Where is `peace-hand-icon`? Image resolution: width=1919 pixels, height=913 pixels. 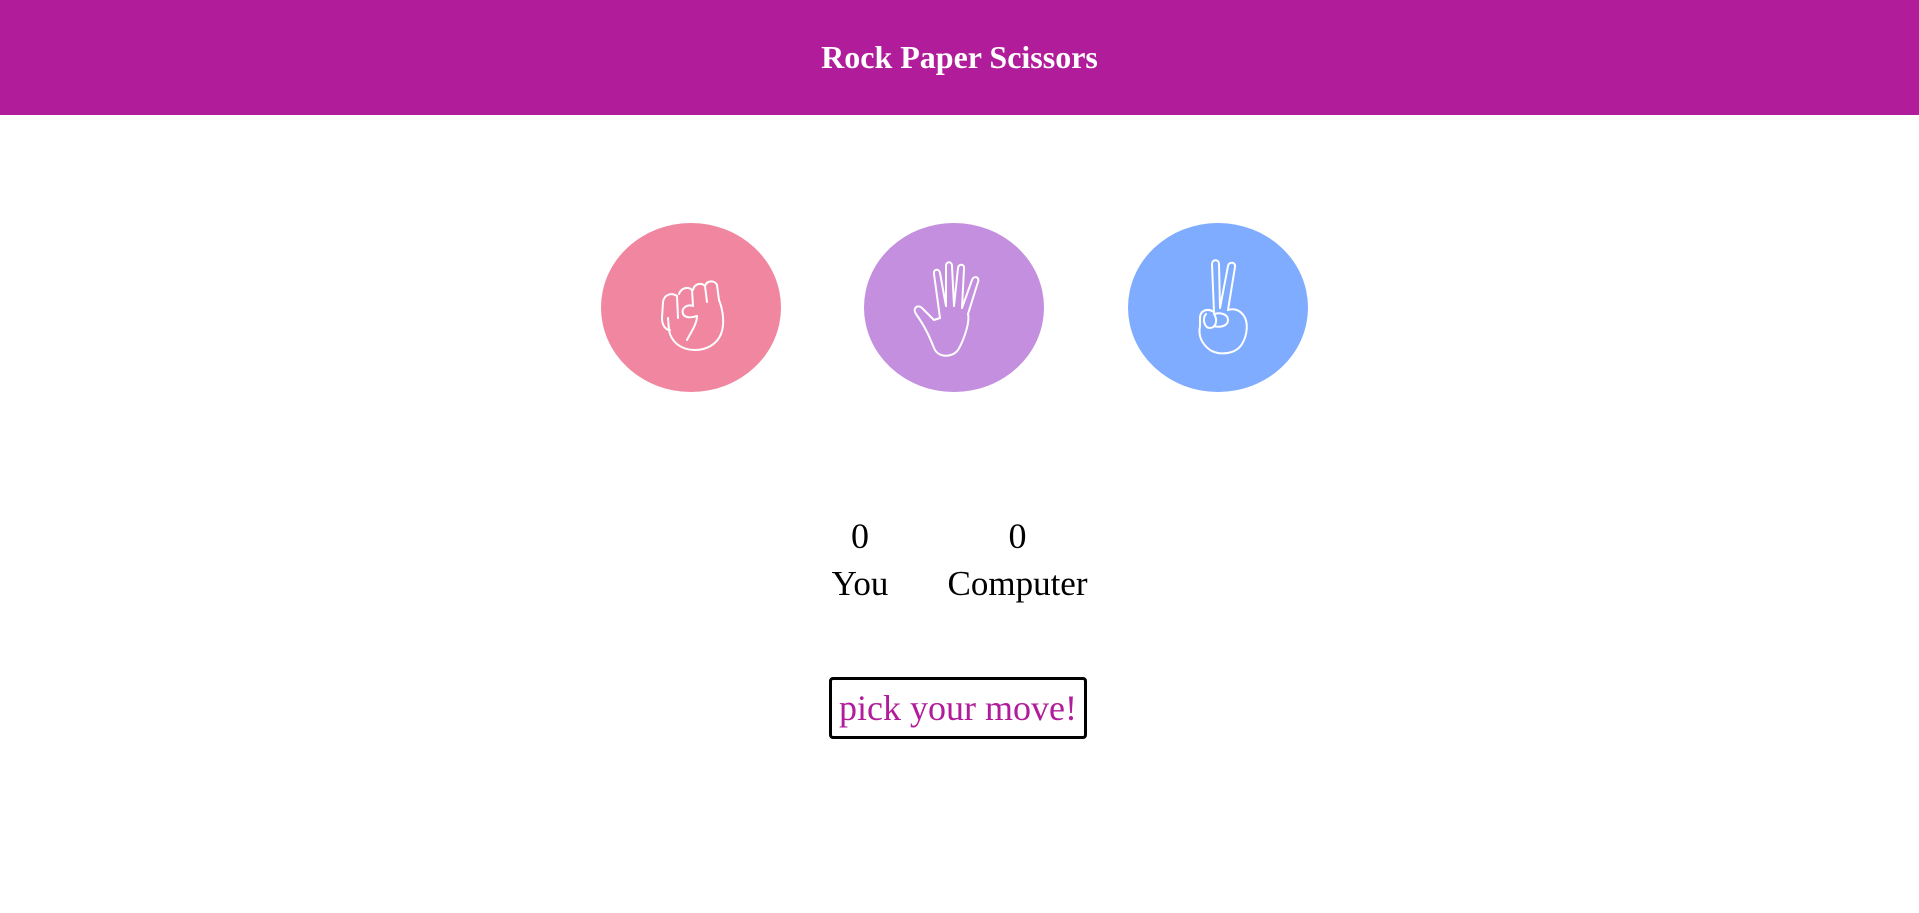 peace-hand-icon is located at coordinates (1223, 306).